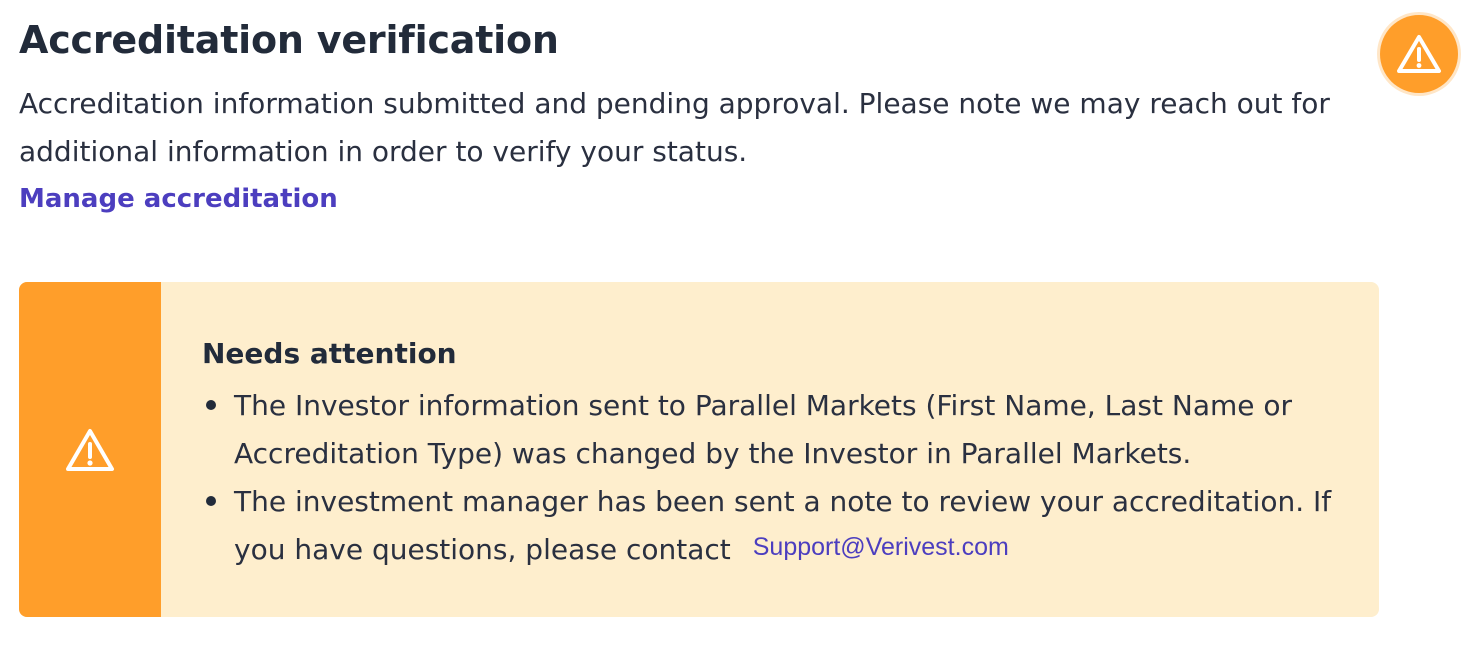  Describe the element at coordinates (329, 353) in the screenshot. I see `alert-title: Needs attention` at that location.